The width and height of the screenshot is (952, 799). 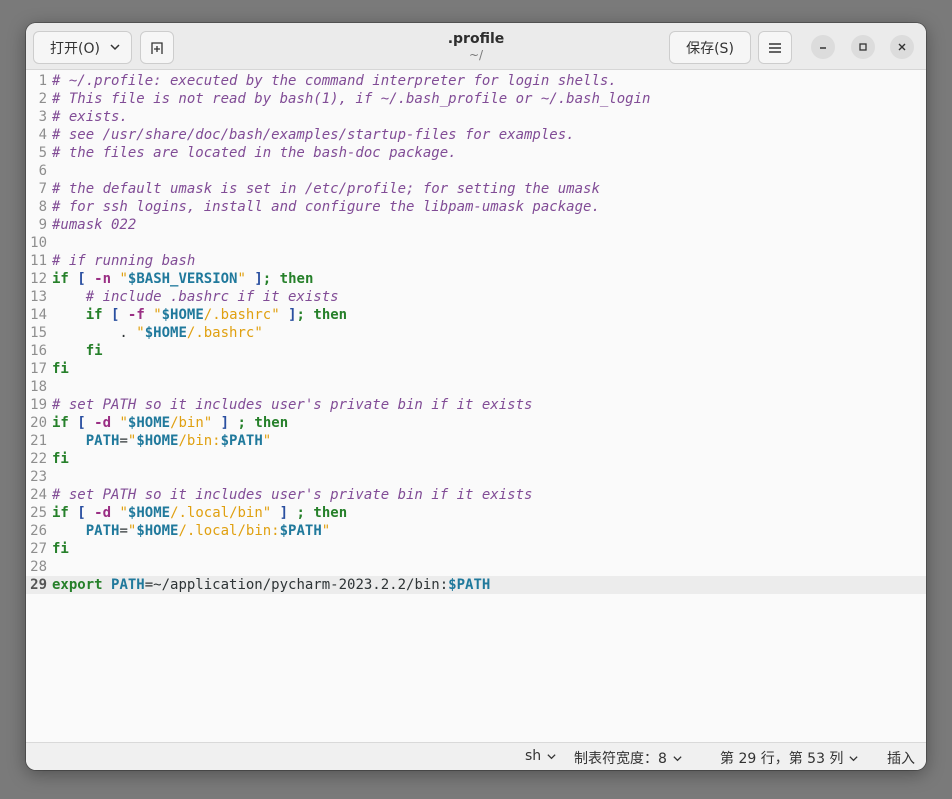 What do you see at coordinates (476, 261) in the screenshot?
I see `code-line: 11 # if running bash` at bounding box center [476, 261].